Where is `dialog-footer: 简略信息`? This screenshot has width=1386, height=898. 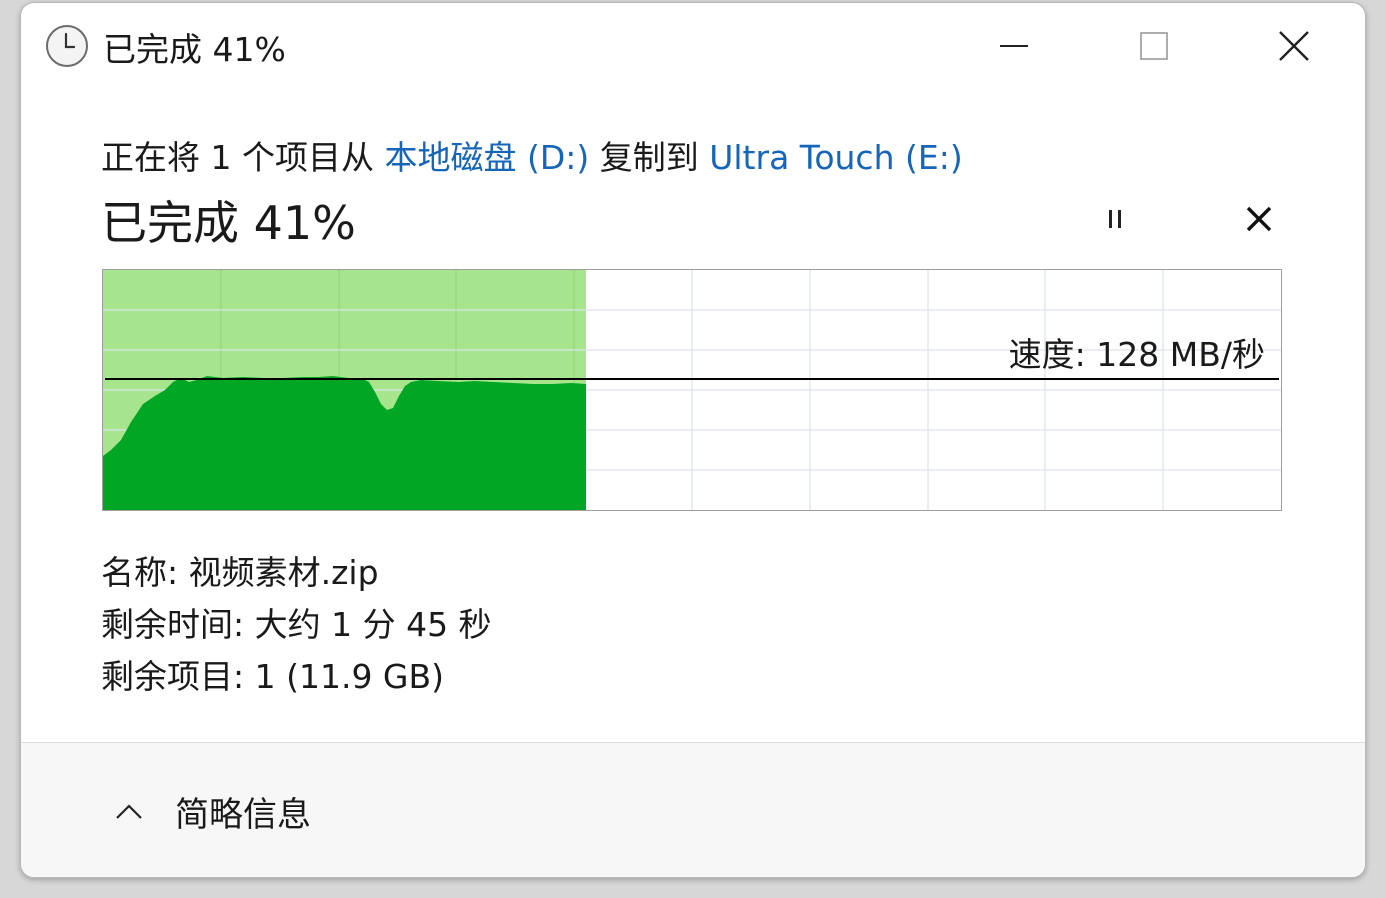
dialog-footer: 简略信息 is located at coordinates (693, 810).